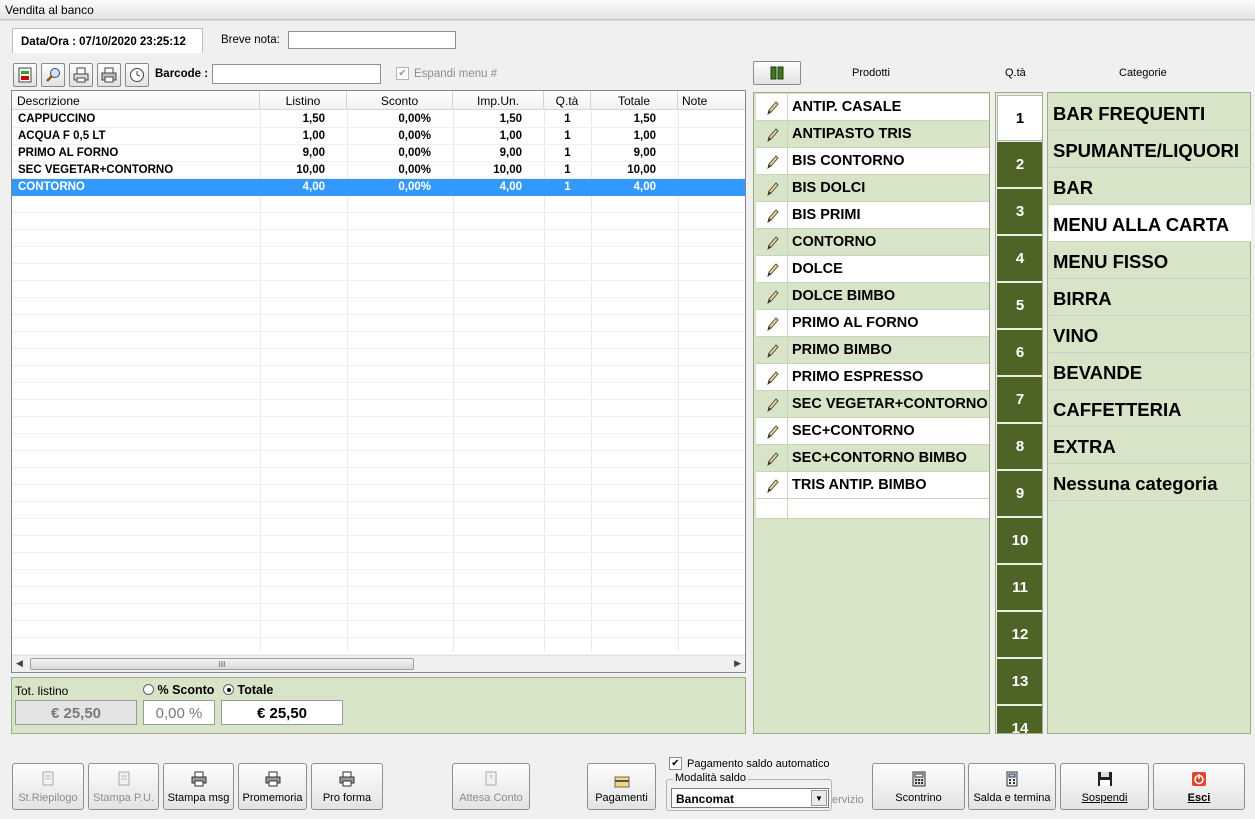 This screenshot has height=819, width=1255. I want to click on salda-termina-button: Salda e termina, so click(1012, 786).